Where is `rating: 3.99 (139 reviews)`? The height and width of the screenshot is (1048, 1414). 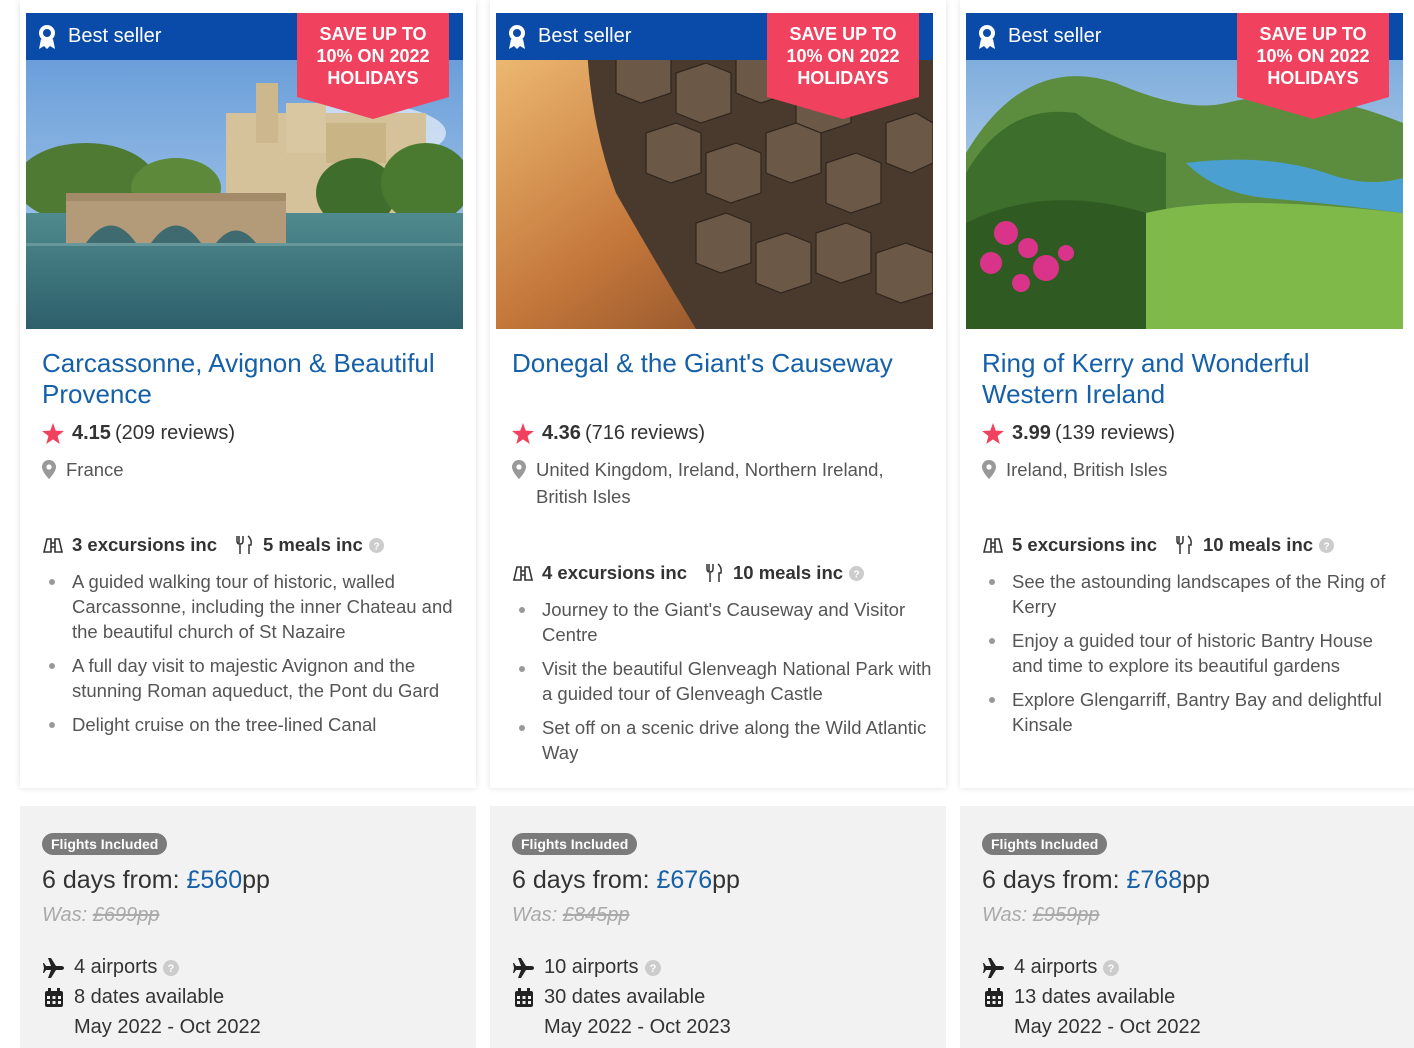
rating: 3.99 (139 reviews) is located at coordinates (1078, 433).